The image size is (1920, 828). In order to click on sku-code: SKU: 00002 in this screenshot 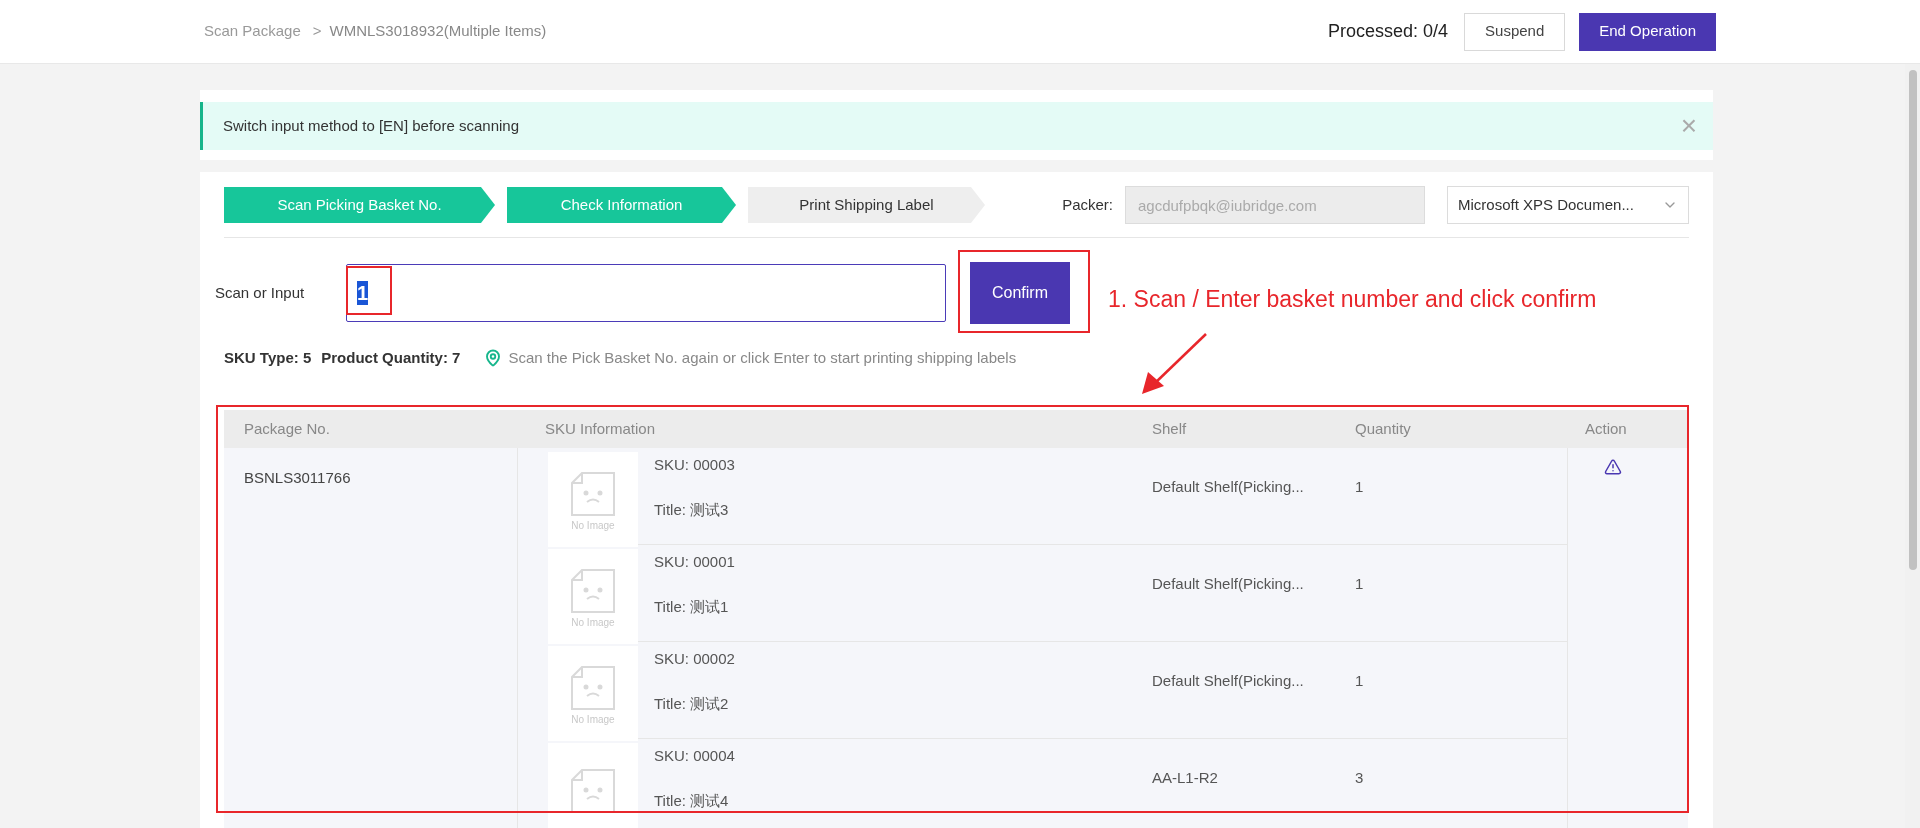, I will do `click(695, 659)`.